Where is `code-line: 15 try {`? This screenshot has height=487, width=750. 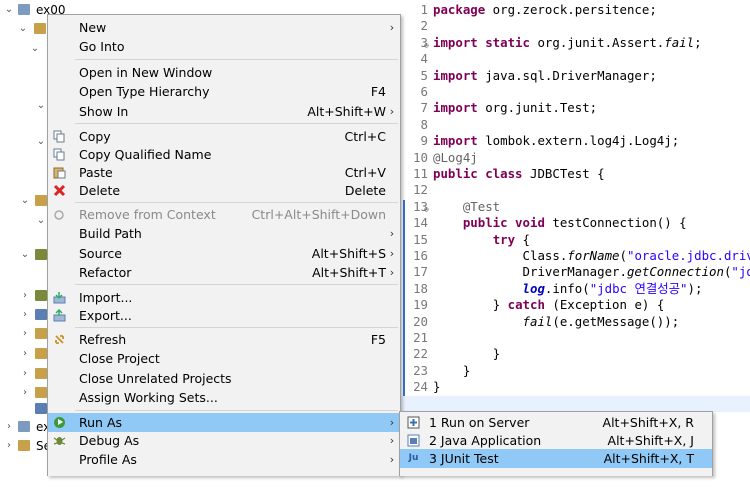
code-line: 15 try { is located at coordinates (574, 240).